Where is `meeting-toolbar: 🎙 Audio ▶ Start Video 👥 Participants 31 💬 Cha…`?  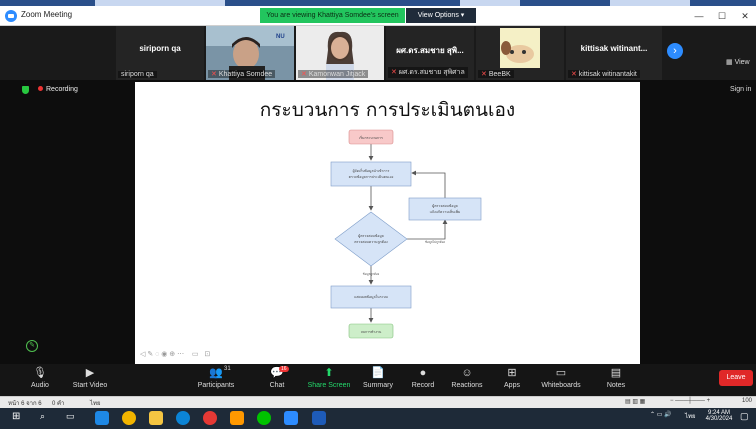 meeting-toolbar: 🎙 Audio ▶ Start Video 👥 Participants 31 💬 Cha… is located at coordinates (378, 380).